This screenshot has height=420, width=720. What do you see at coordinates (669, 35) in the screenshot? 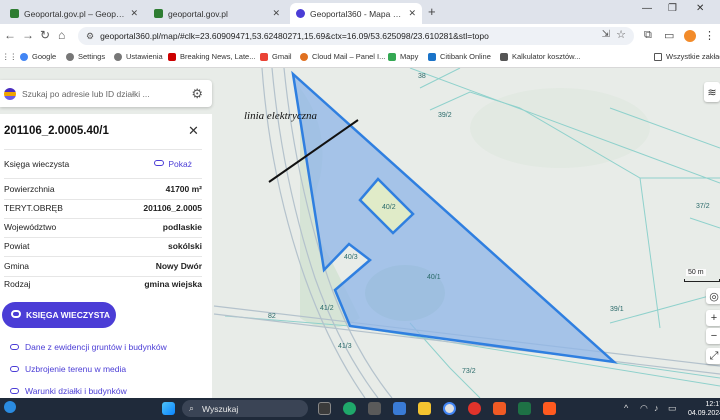
I see `split-view-icon: ▭` at bounding box center [669, 35].